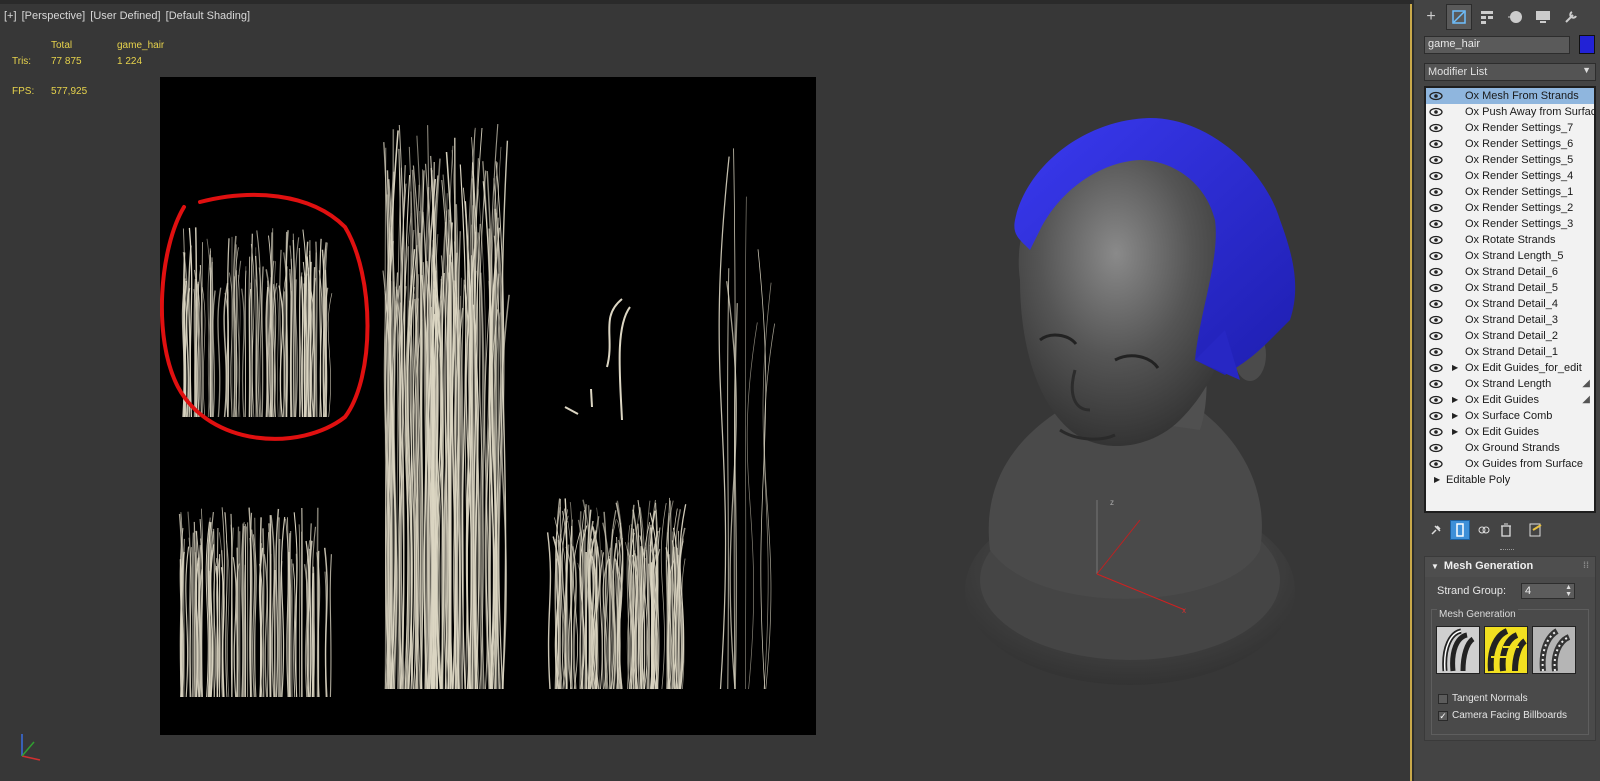 The height and width of the screenshot is (781, 1600). I want to click on hierarchy-icon, so click(1487, 17).